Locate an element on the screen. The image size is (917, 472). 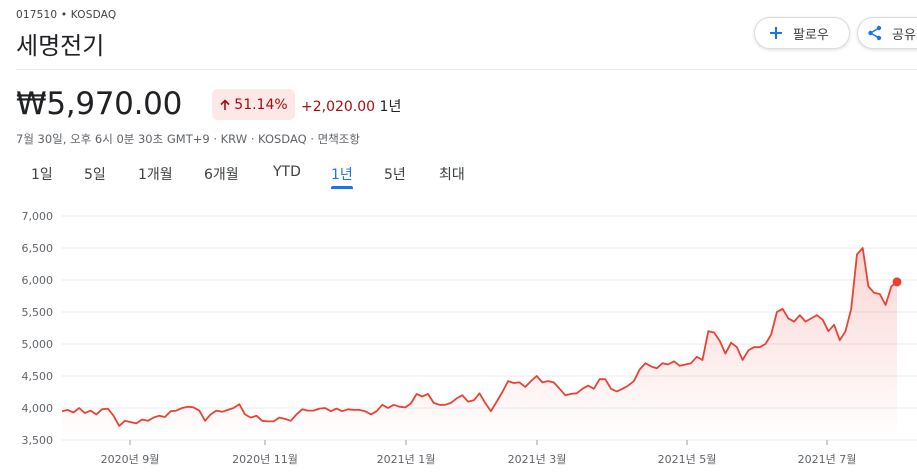
tab-1d: 1일 is located at coordinates (42, 174).